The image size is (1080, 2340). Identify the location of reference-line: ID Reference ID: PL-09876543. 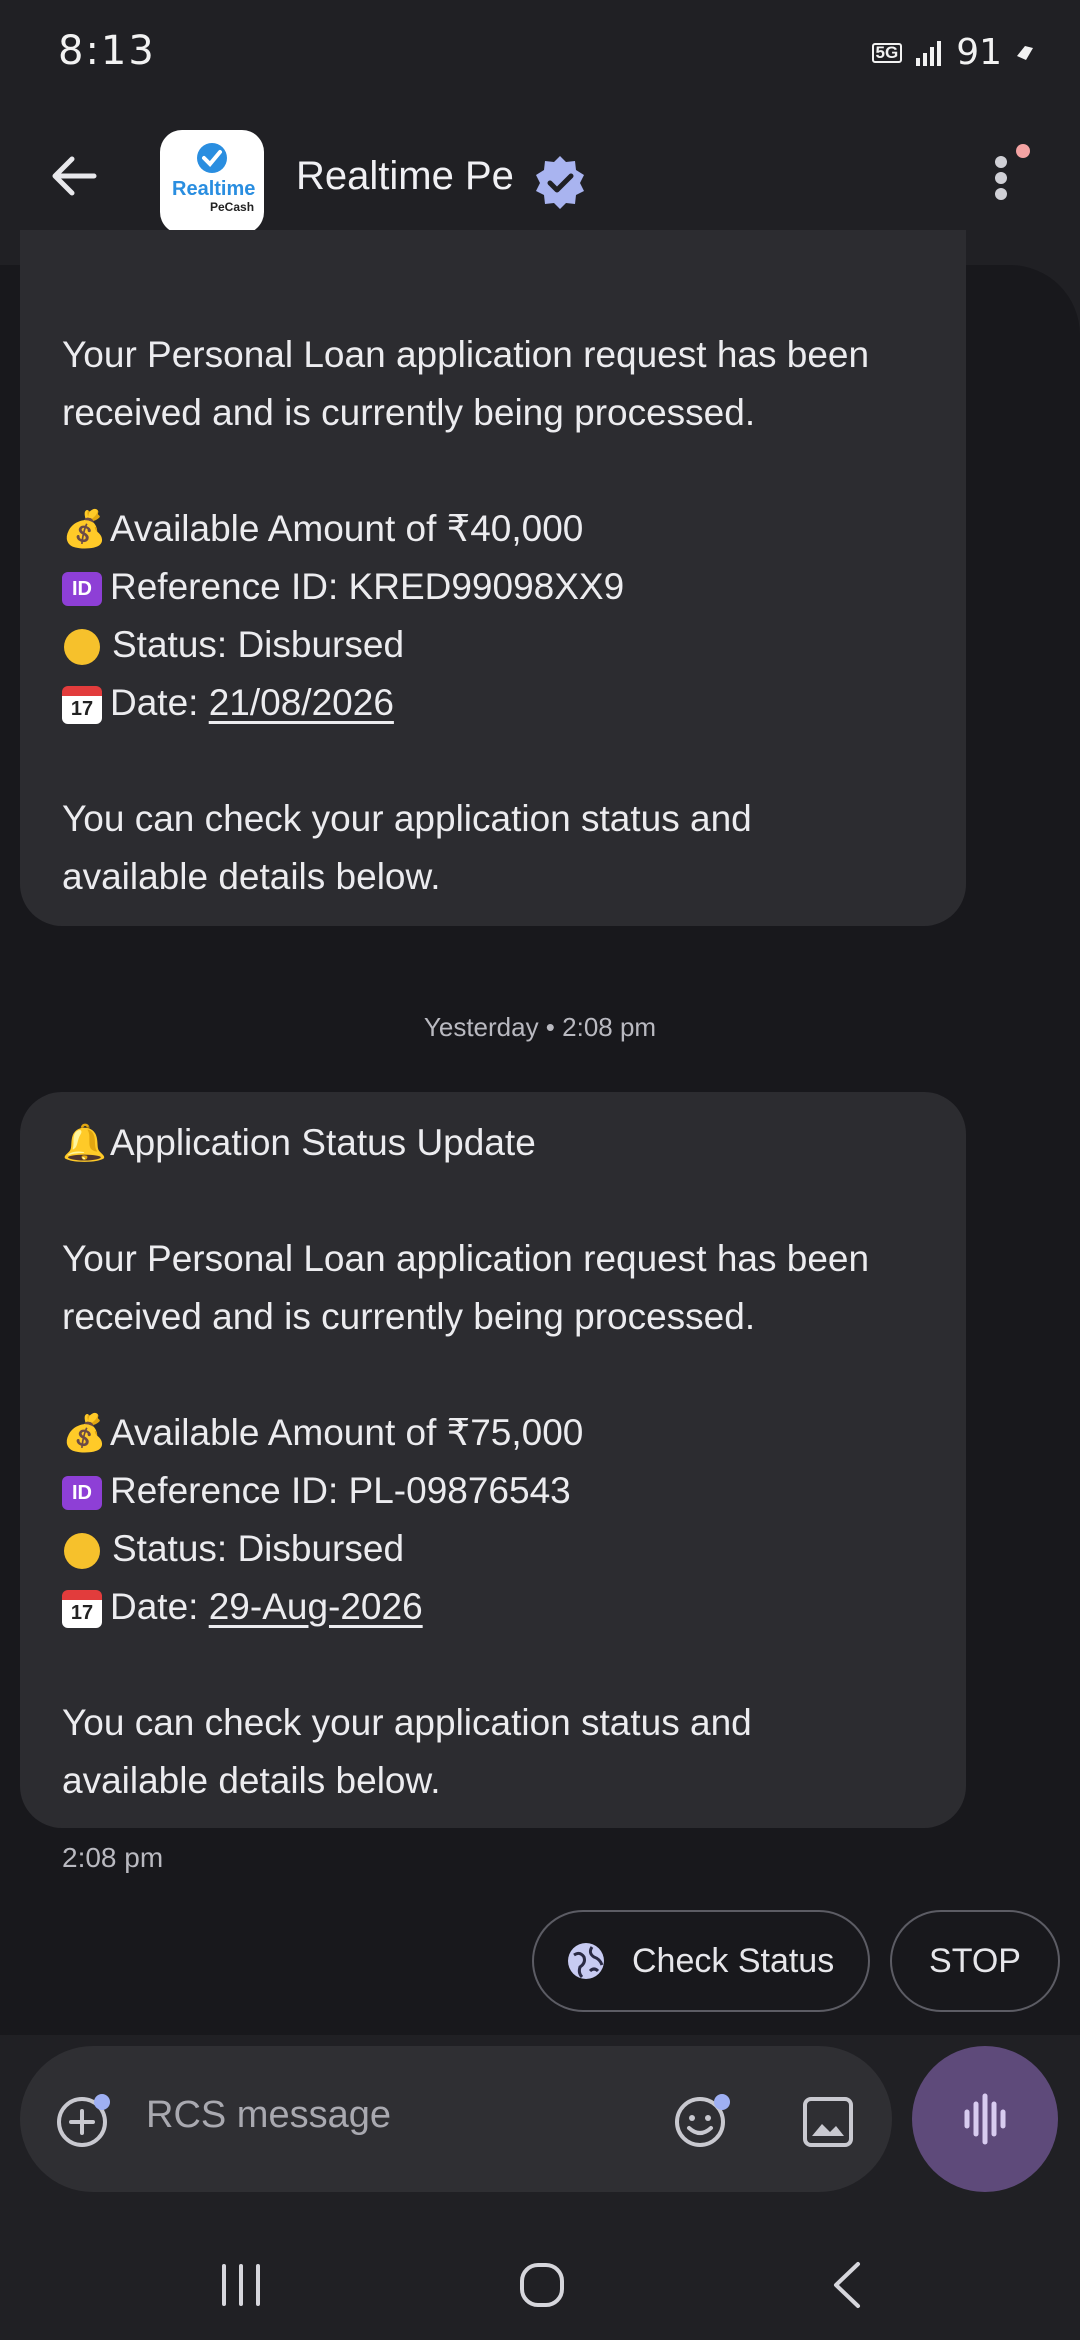
(316, 1491).